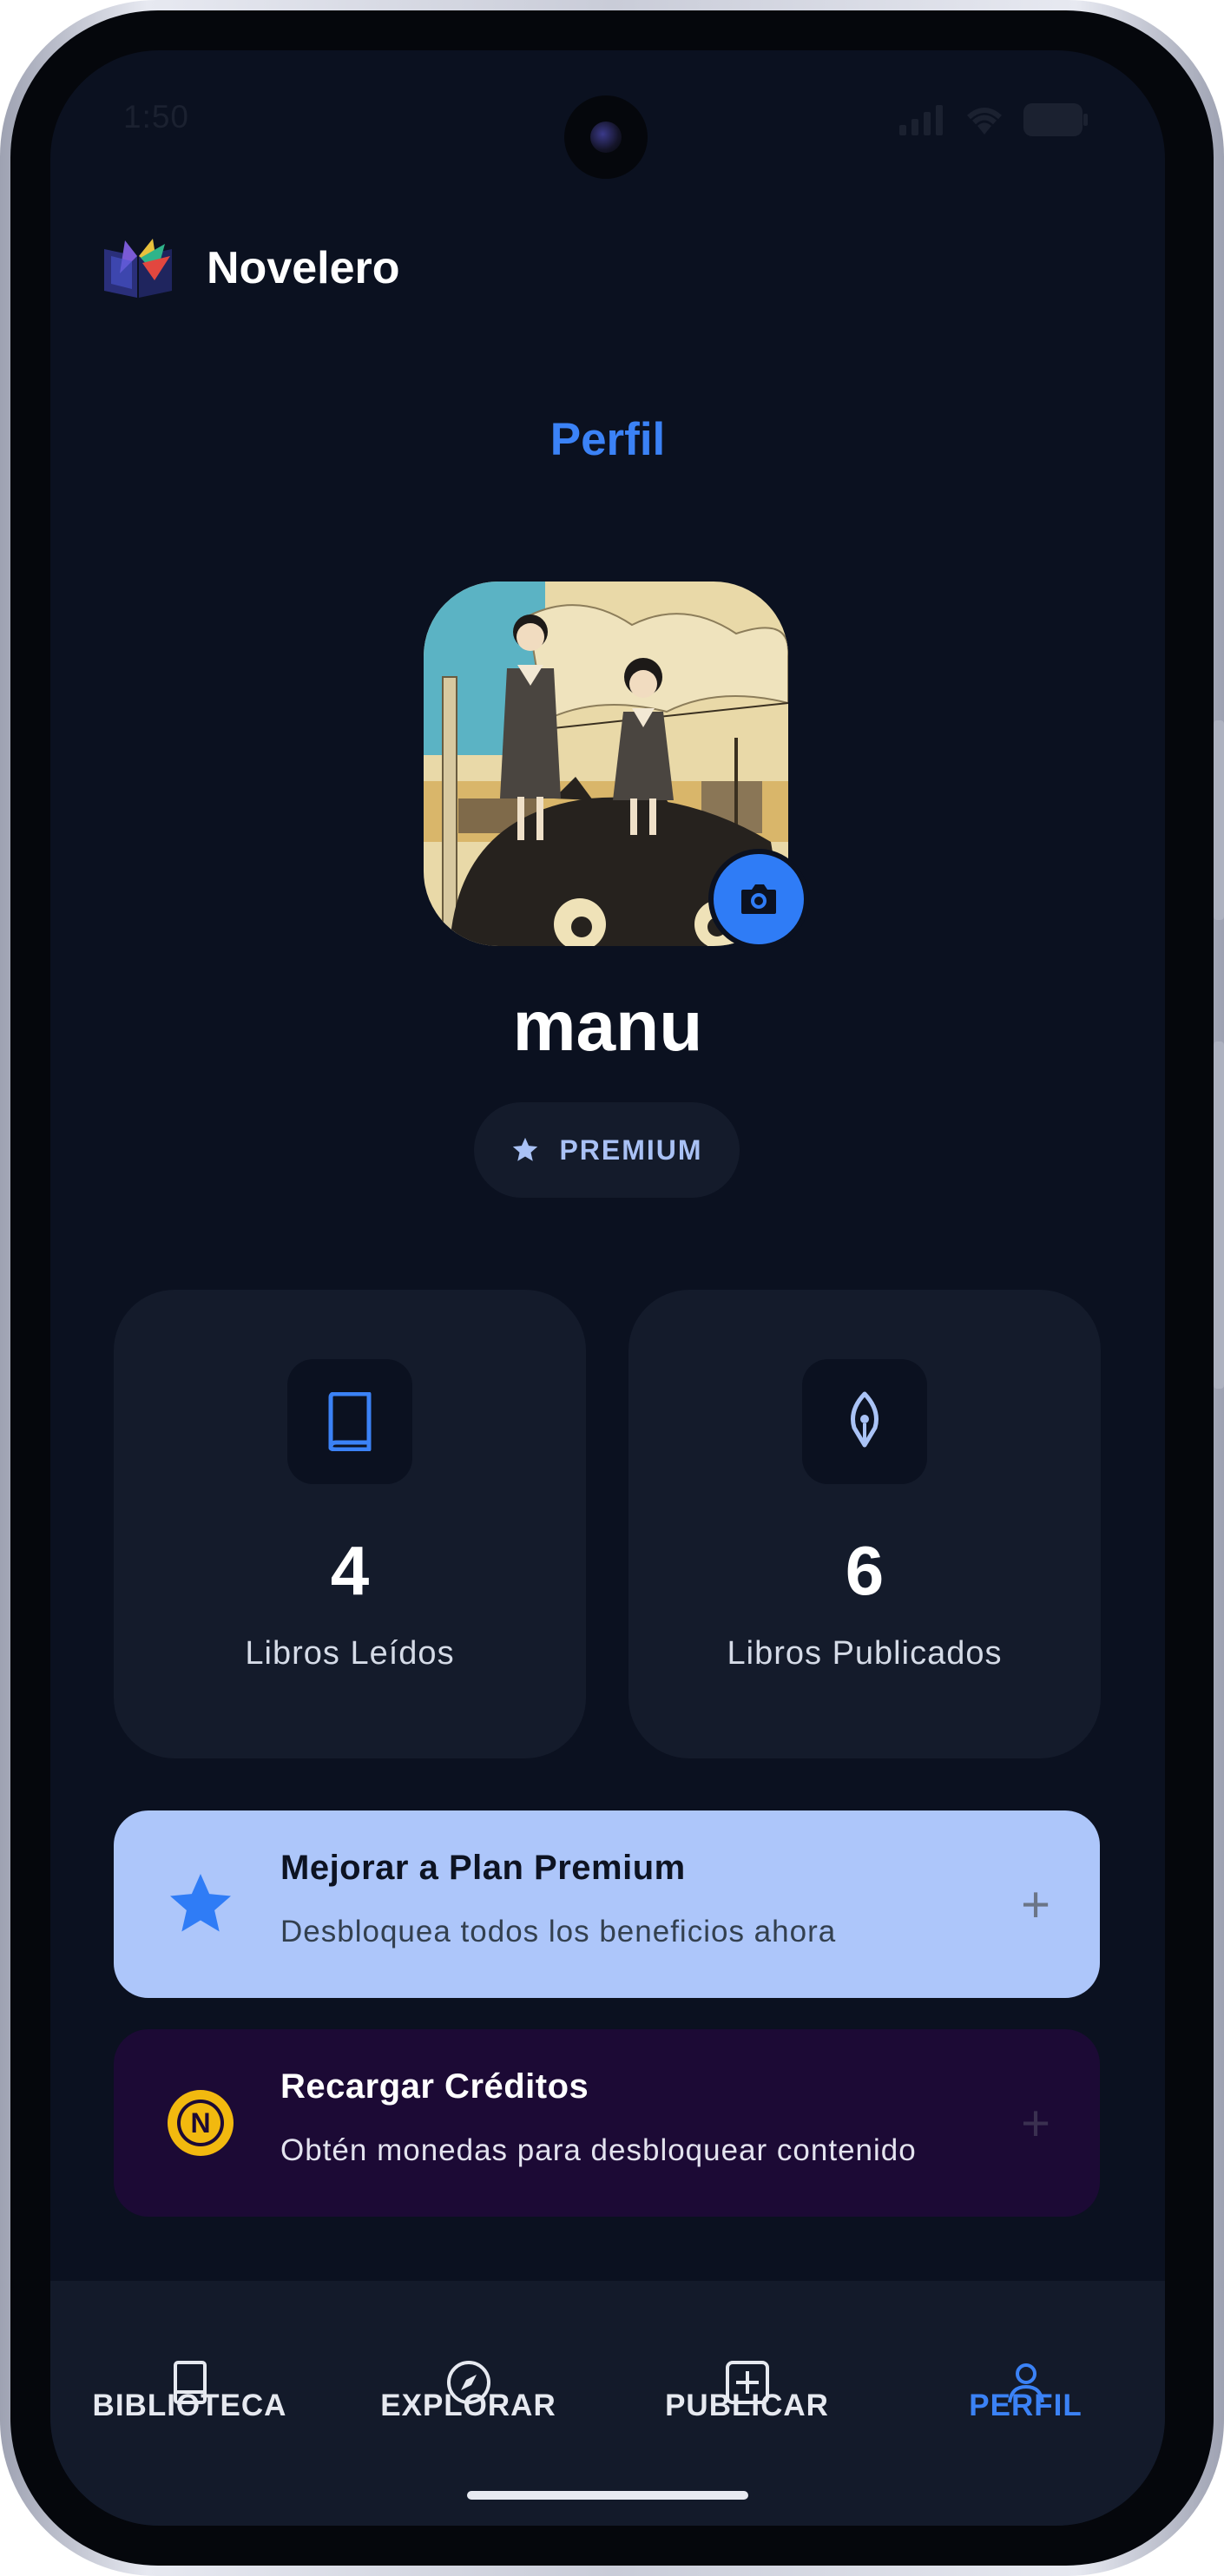  Describe the element at coordinates (1055, 120) in the screenshot. I see `battery-icon` at that location.